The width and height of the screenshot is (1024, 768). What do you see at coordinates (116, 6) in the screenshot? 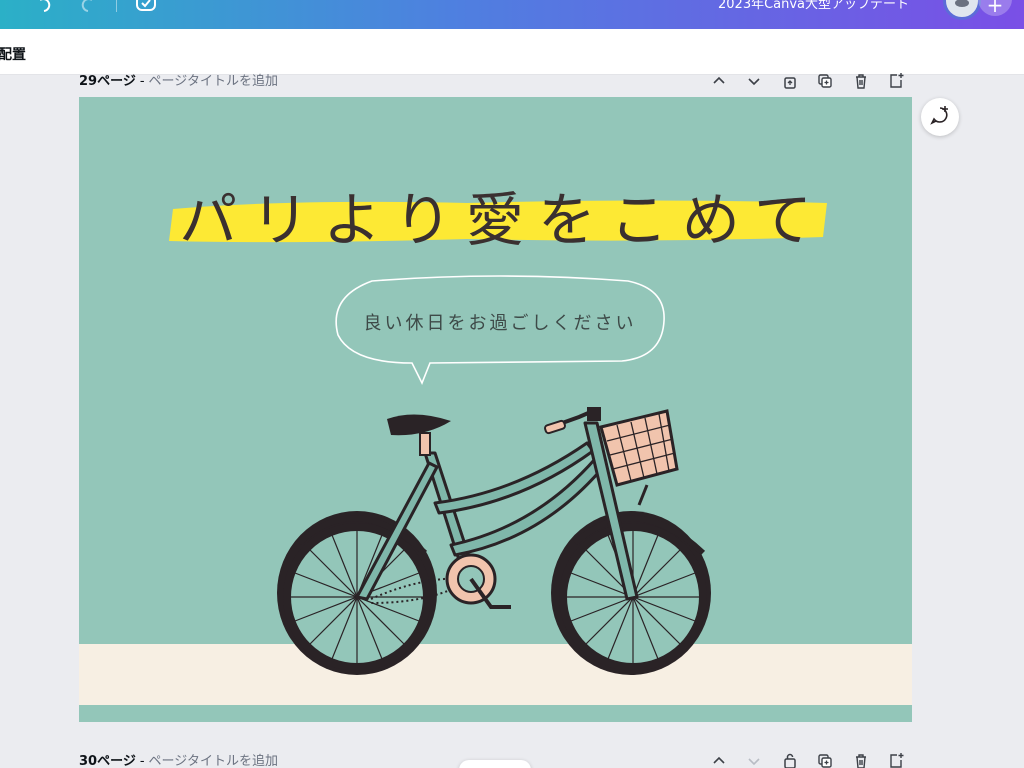
I see `toolbar-divider` at bounding box center [116, 6].